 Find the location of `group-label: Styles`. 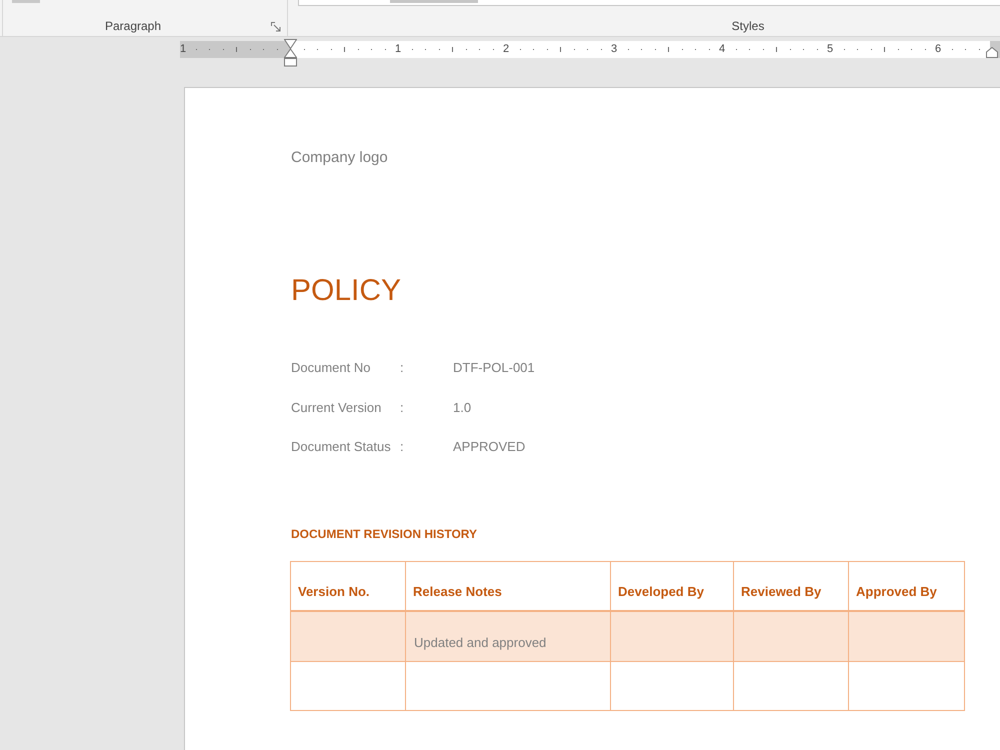

group-label: Styles is located at coordinates (748, 26).